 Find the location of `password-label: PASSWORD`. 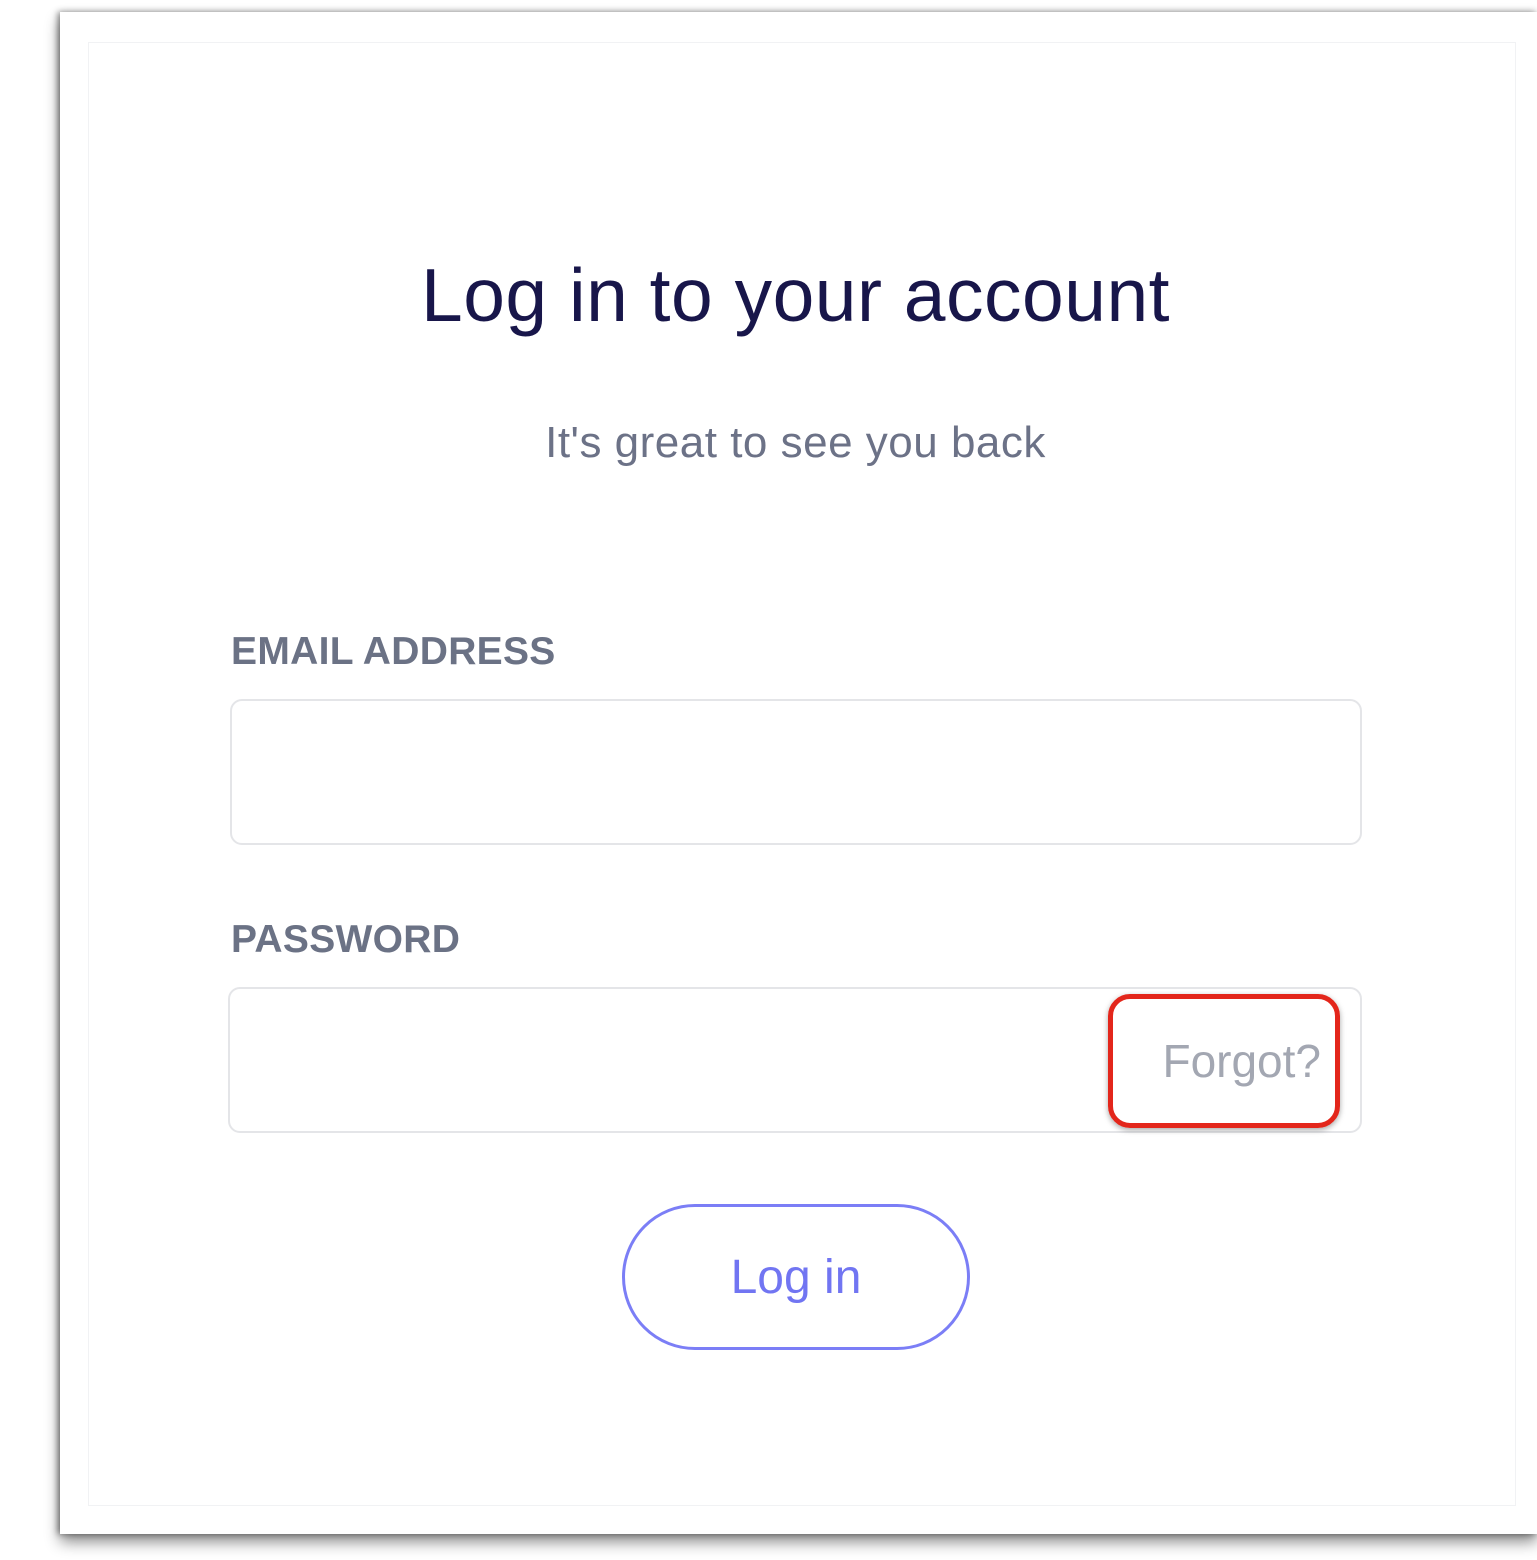

password-label: PASSWORD is located at coordinates (346, 939).